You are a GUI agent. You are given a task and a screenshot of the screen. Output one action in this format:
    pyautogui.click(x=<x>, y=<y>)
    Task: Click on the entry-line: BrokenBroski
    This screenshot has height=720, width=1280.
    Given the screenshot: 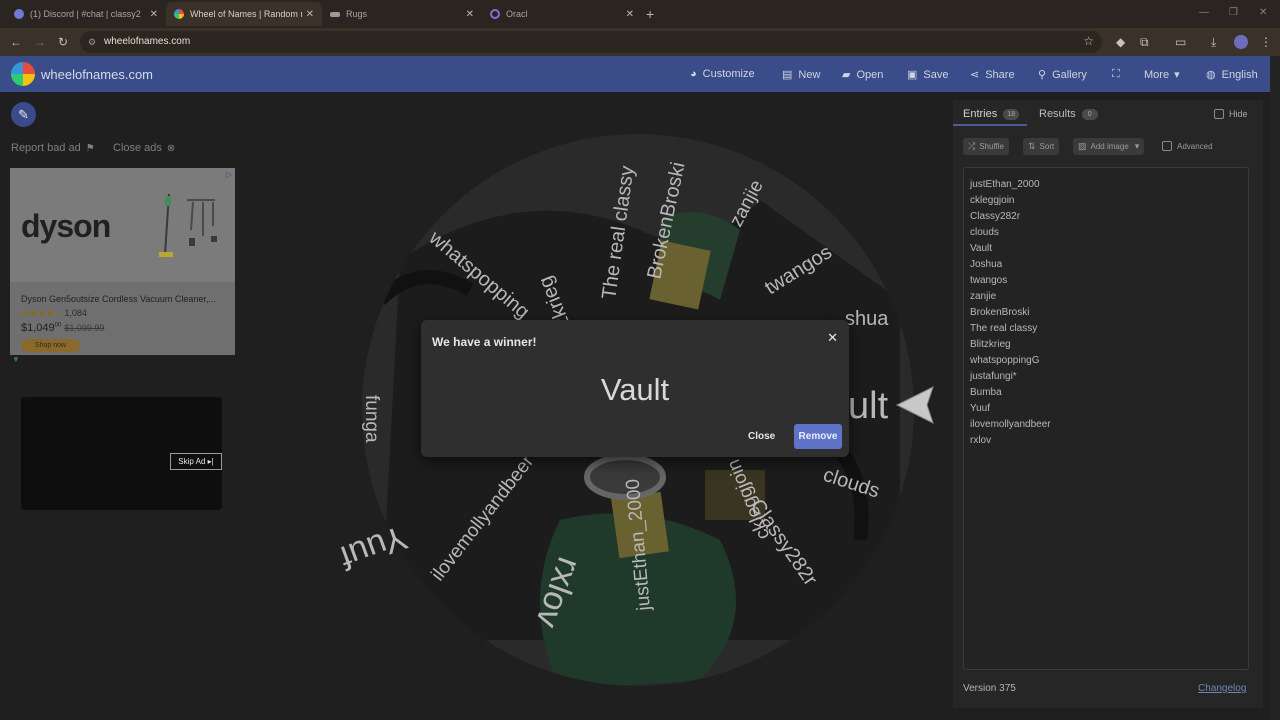 What is the action you would take?
    pyautogui.click(x=1000, y=312)
    